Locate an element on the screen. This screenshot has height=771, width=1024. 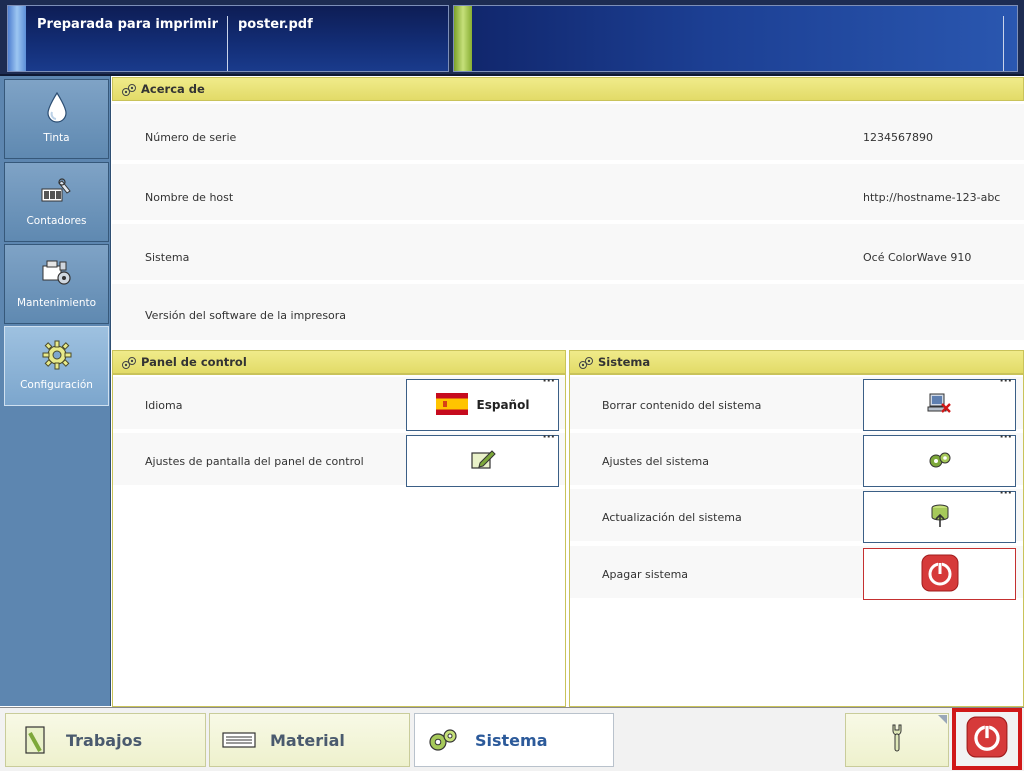
tab-sistema: Sistema is located at coordinates (514, 740).